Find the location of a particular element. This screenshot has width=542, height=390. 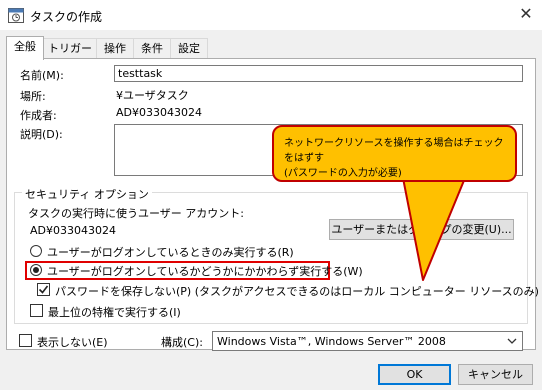

callout-text-line-2: (パスワードの入力が必要) is located at coordinates (343, 173).